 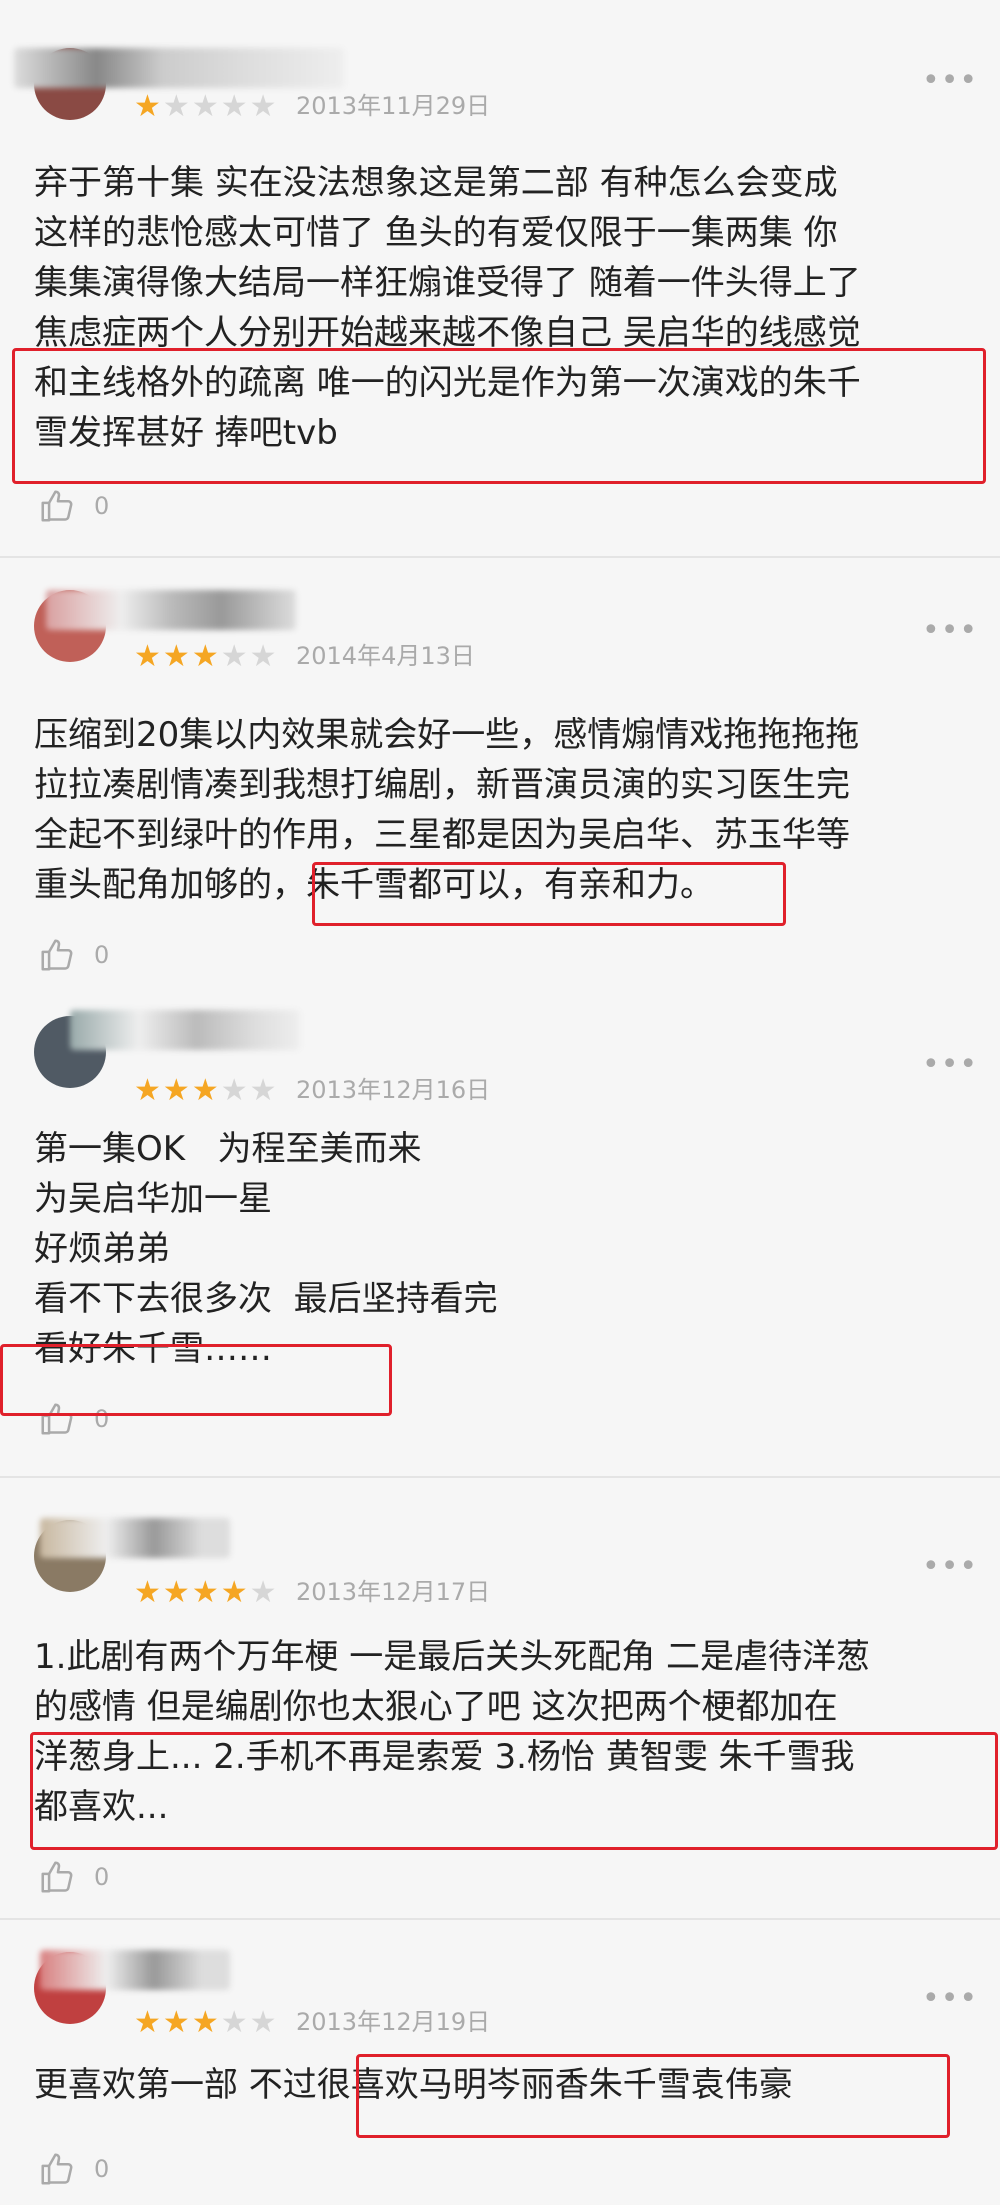 I want to click on review-text: 更喜欢第一部 不过很喜欢马明岑丽香朱千雪袁伟豪, so click(x=413, y=2085).